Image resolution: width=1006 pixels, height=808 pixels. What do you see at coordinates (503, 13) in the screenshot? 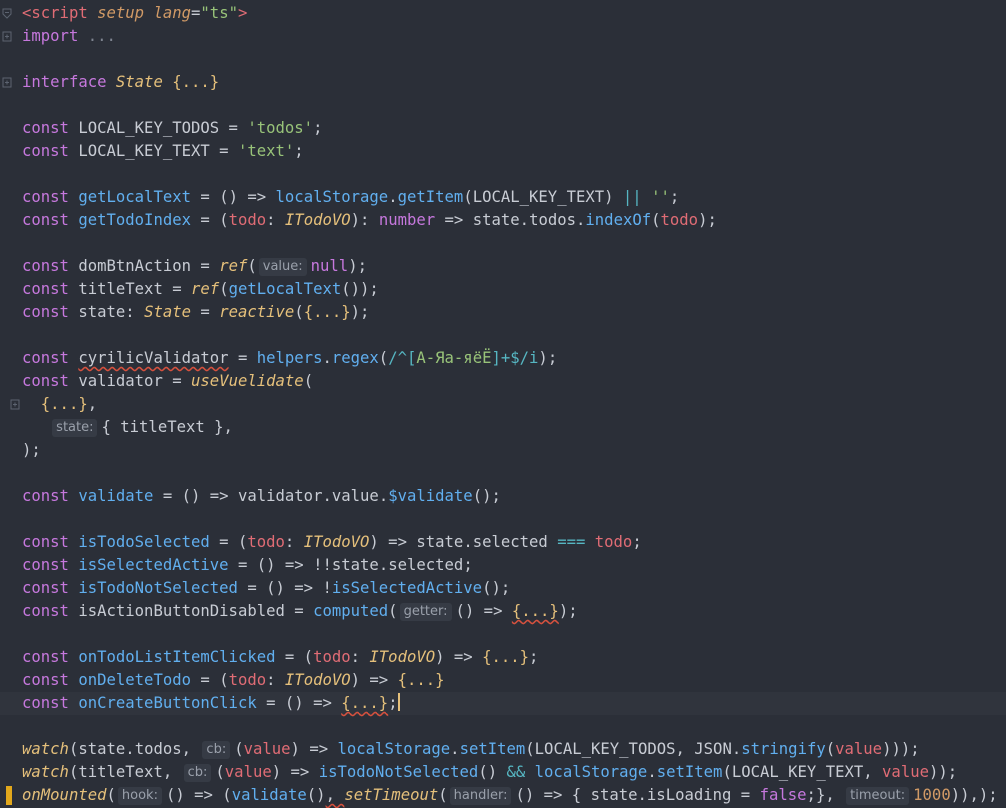
I see `code-line: <script setup lang="ts">` at bounding box center [503, 13].